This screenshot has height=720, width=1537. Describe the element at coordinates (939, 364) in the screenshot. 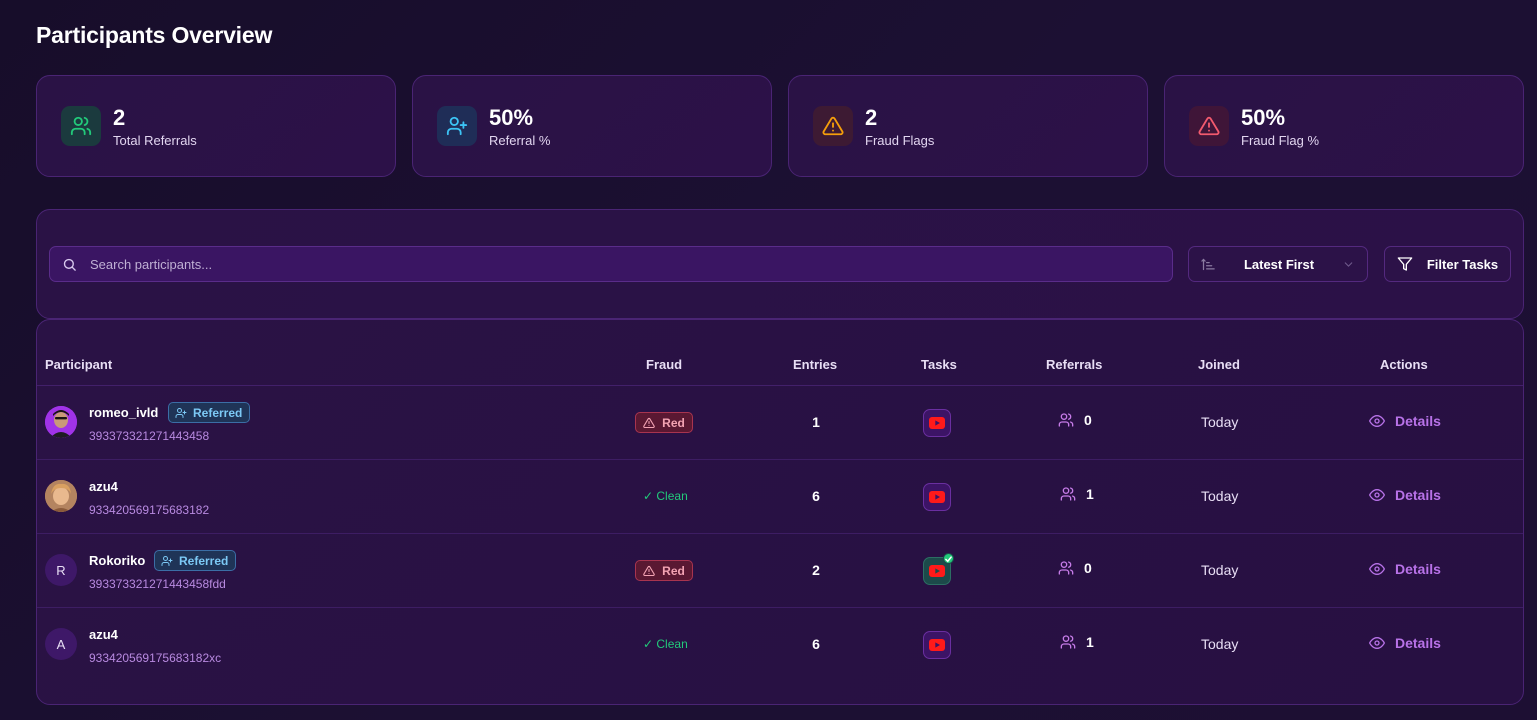

I see `header-tasks: Tasks` at that location.